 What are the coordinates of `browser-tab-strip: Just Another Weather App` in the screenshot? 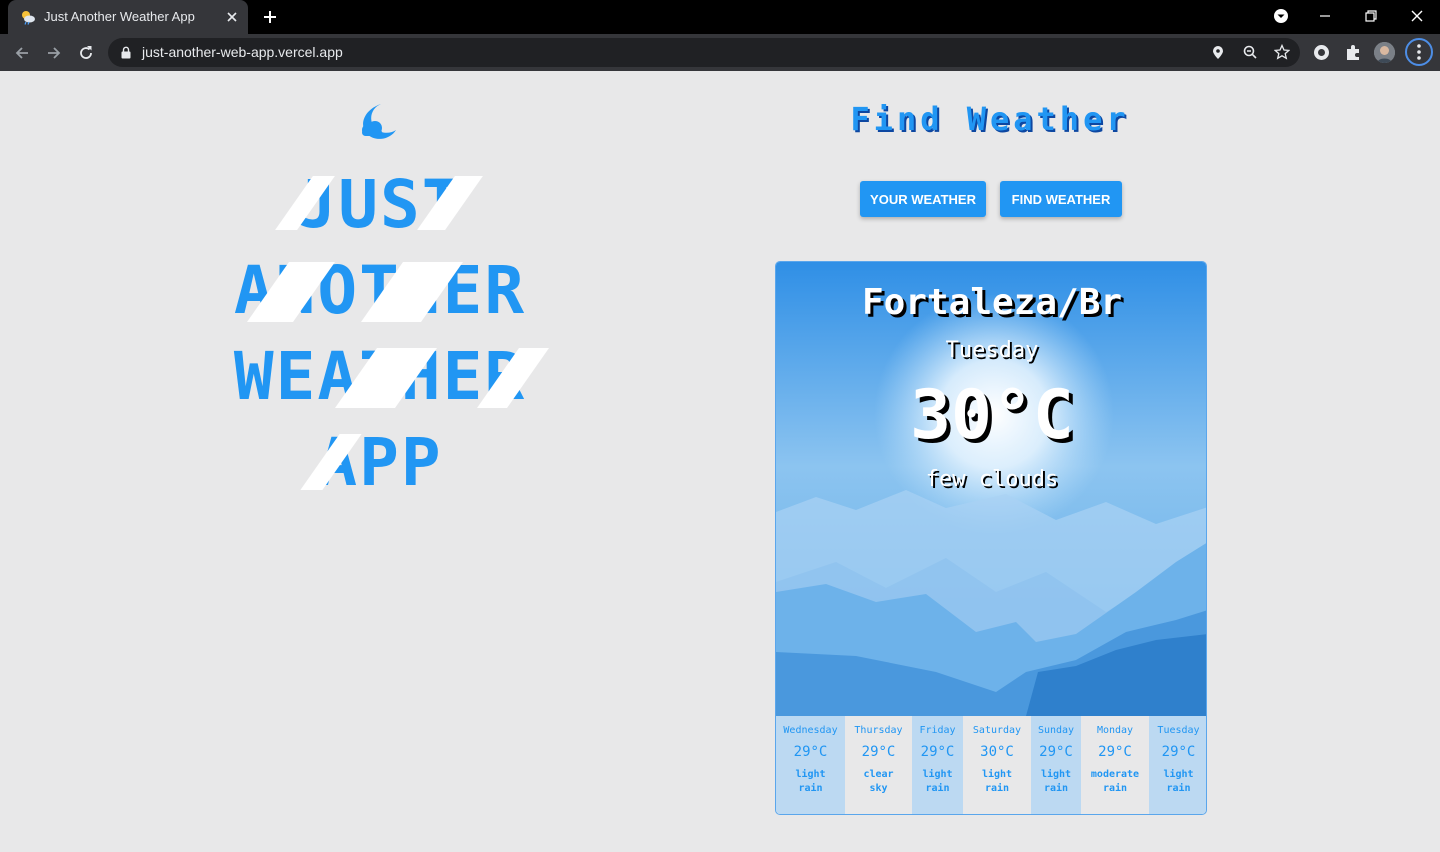 It's located at (720, 17).